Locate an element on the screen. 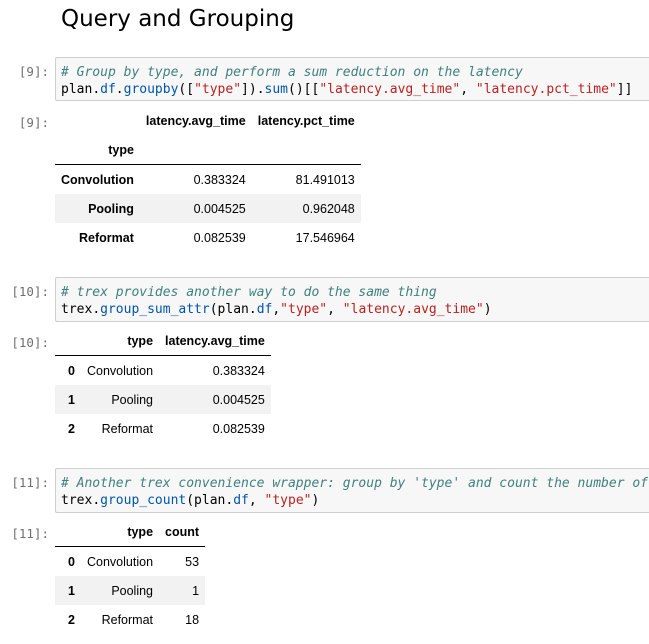  table-cell: 1 is located at coordinates (182, 590).